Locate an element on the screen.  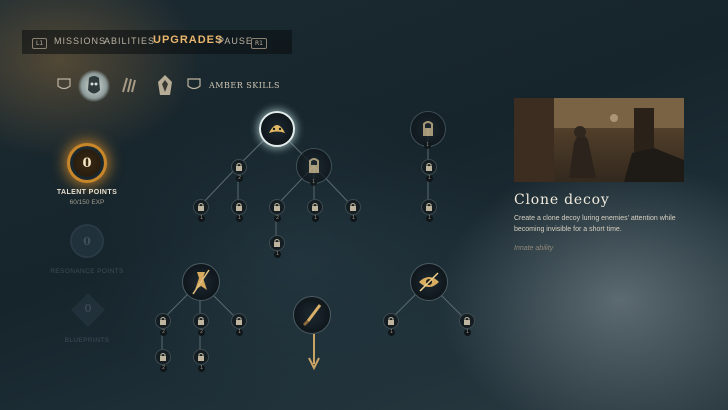
mask-hood-icon is located at coordinates (277, 129).